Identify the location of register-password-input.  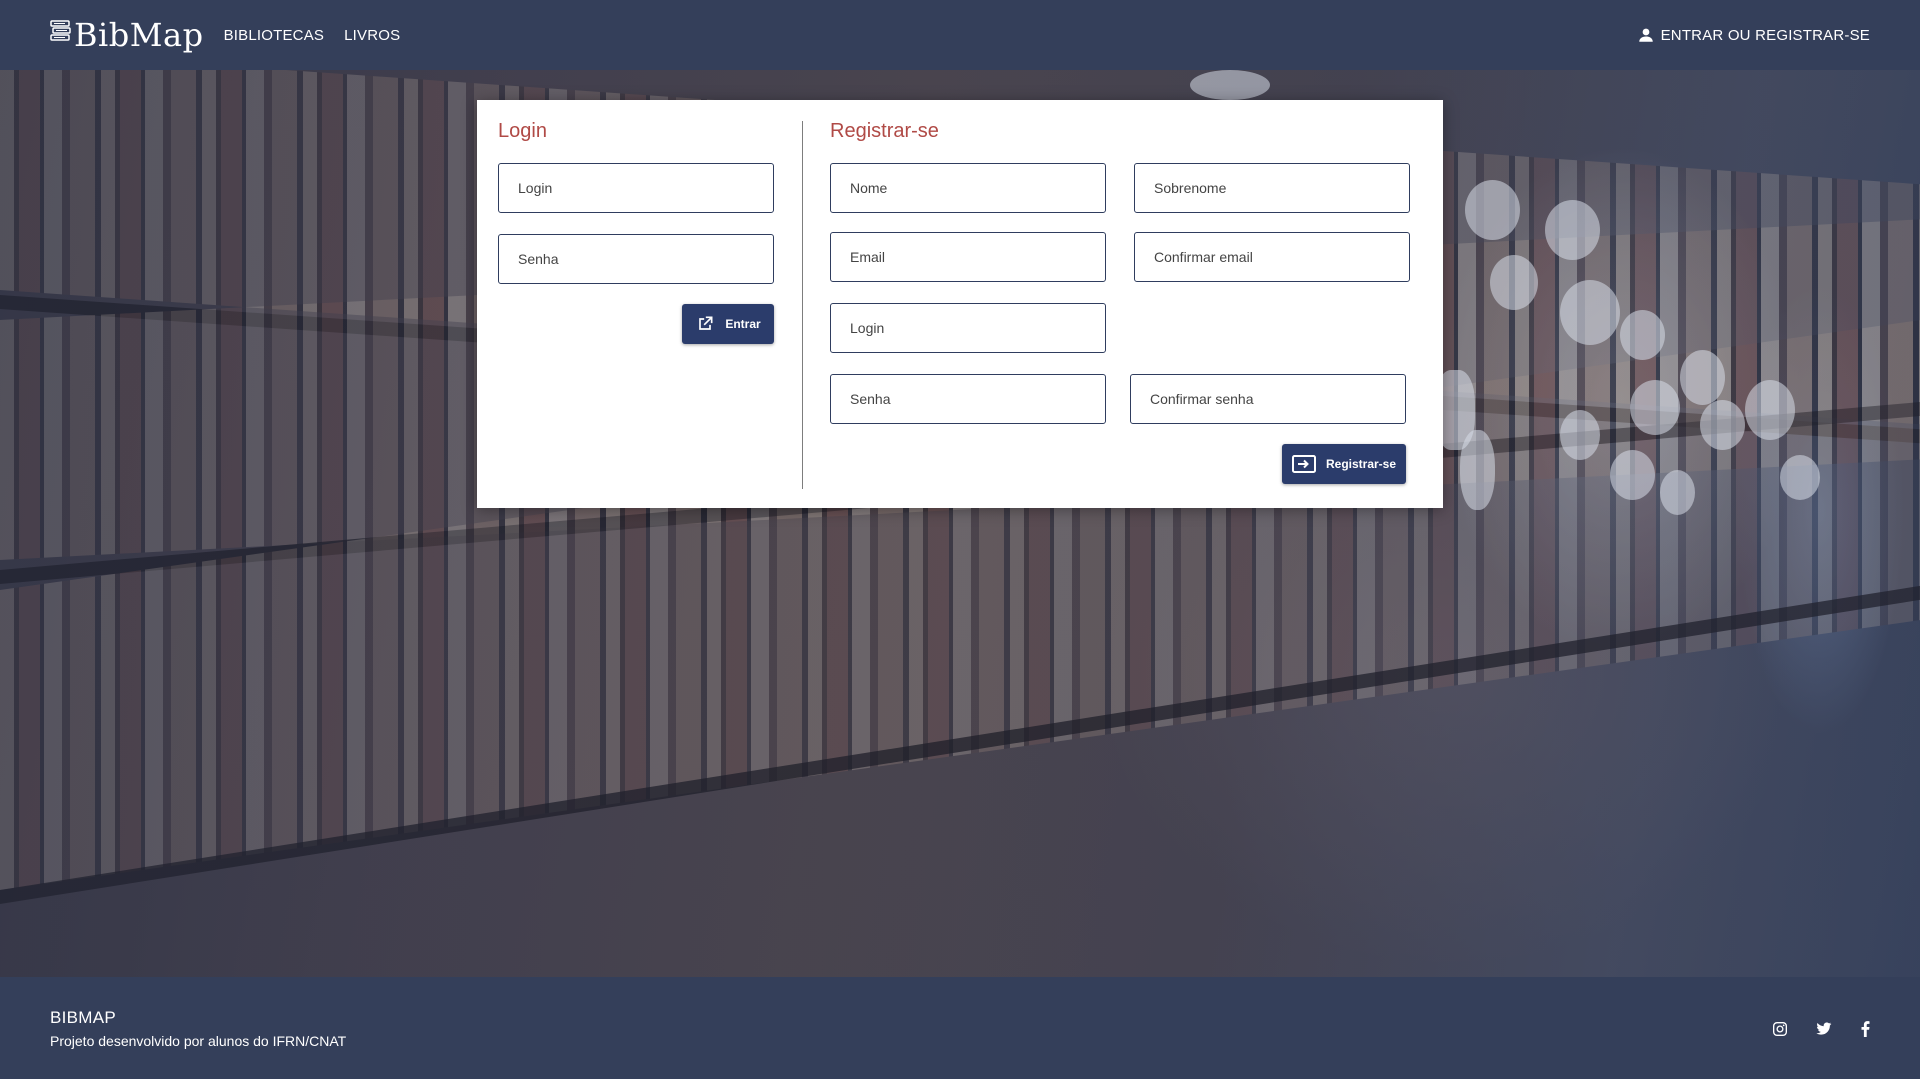
(968, 399).